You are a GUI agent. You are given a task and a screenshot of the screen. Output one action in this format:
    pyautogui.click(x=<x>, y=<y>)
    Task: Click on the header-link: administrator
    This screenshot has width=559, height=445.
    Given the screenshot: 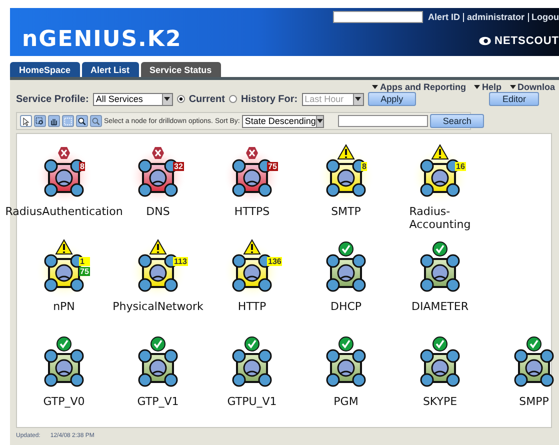 What is the action you would take?
    pyautogui.click(x=495, y=17)
    